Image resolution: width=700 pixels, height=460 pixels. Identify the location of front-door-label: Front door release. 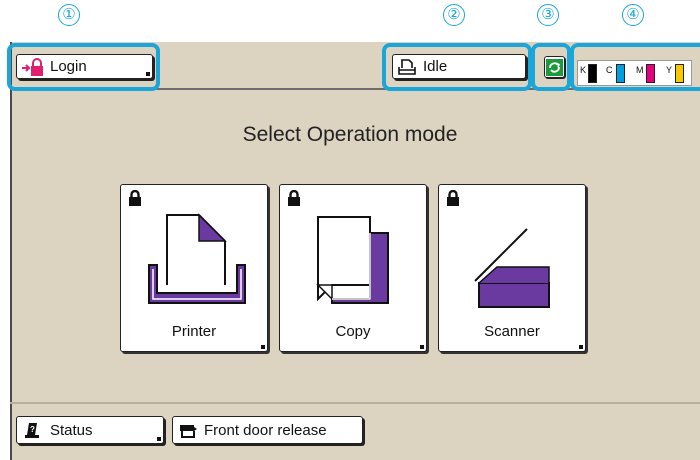
(265, 430).